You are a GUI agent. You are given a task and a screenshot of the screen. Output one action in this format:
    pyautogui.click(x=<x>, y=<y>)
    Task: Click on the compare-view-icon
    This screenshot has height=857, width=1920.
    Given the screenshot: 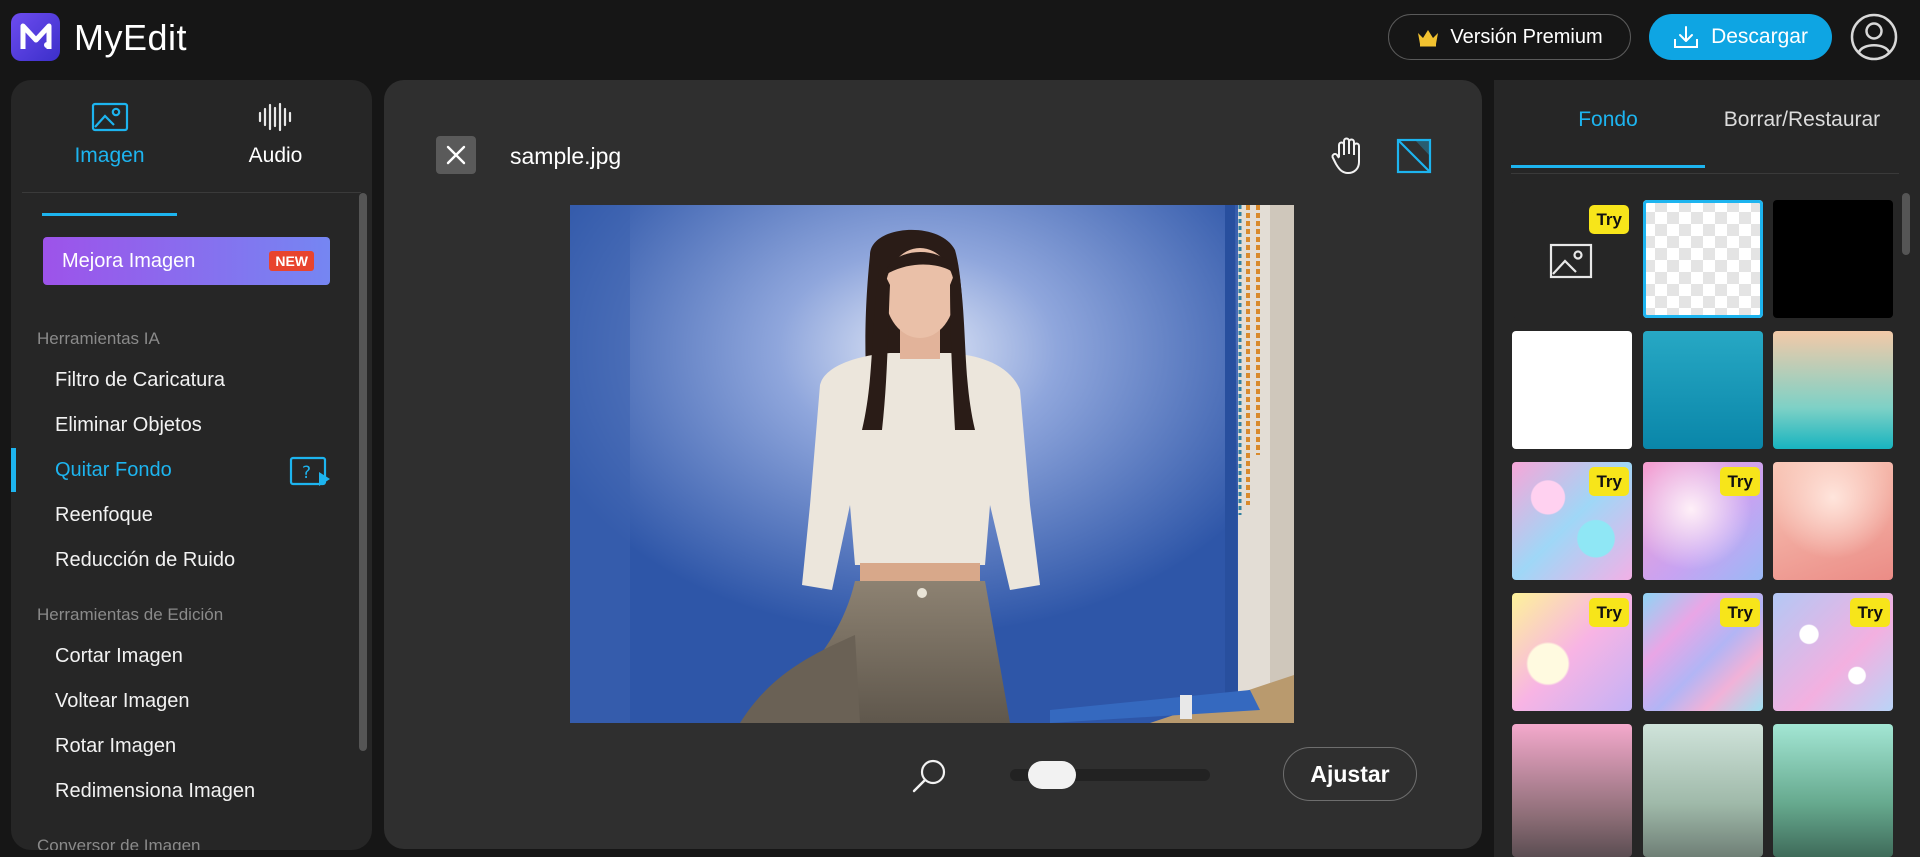 What is the action you would take?
    pyautogui.click(x=1414, y=156)
    